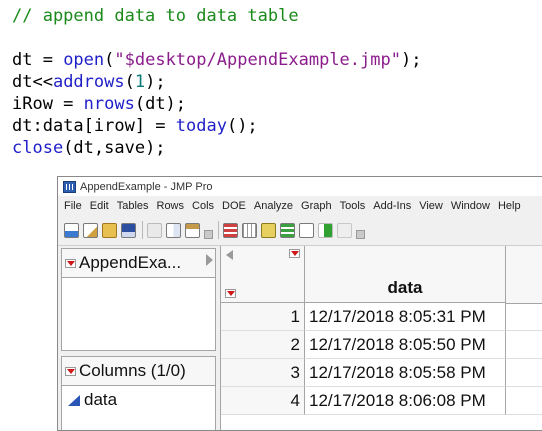 Image resolution: width=542 pixels, height=431 pixels. What do you see at coordinates (114, 148) in the screenshot?
I see `code-token: (dt,save);` at bounding box center [114, 148].